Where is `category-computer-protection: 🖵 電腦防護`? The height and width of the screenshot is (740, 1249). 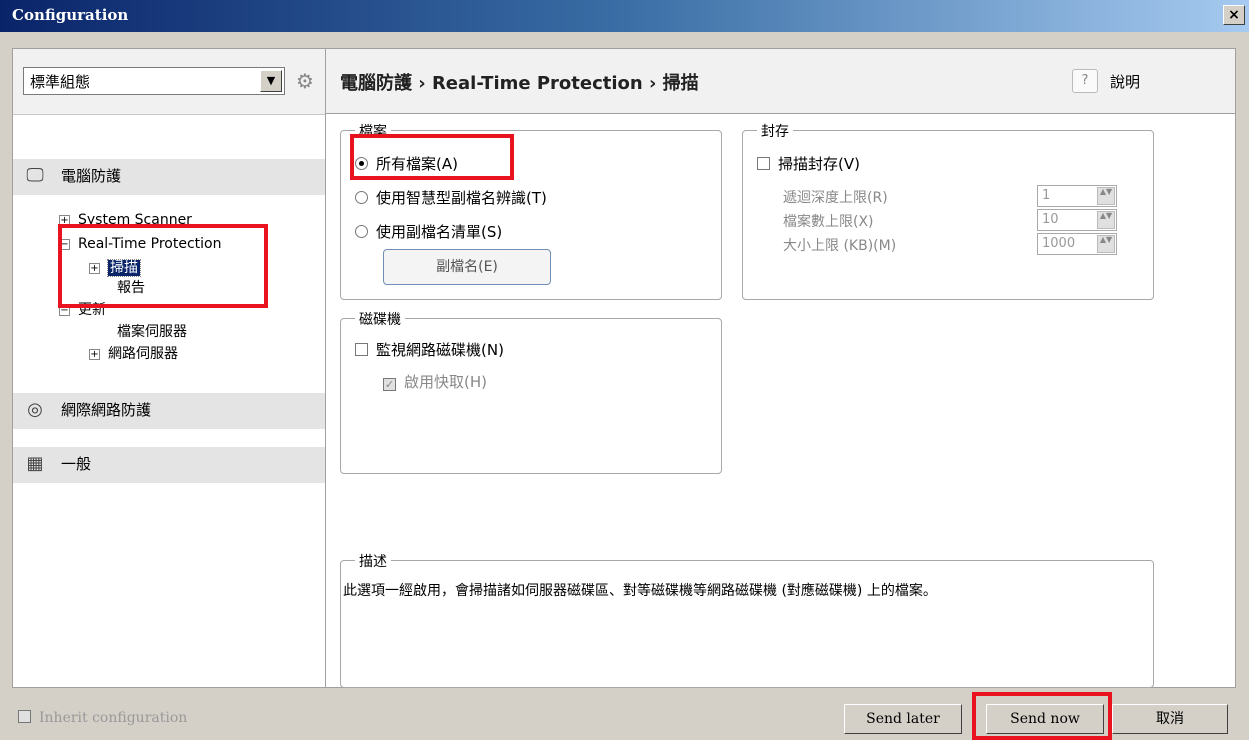
category-computer-protection: 🖵 電腦防護 is located at coordinates (169, 177).